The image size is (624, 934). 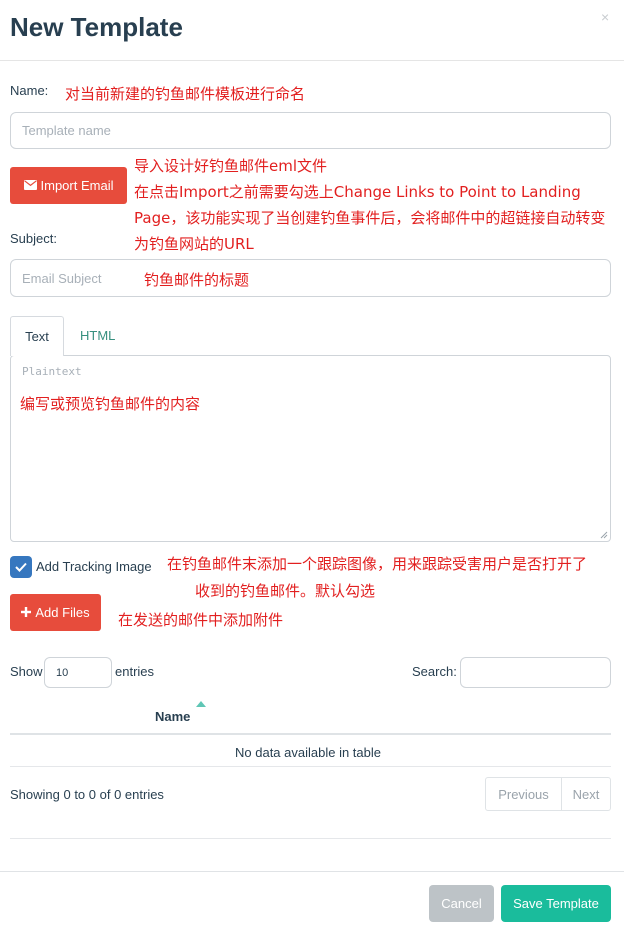 What do you see at coordinates (94, 566) in the screenshot?
I see `tracking-image-label: Add Tracking Image` at bounding box center [94, 566].